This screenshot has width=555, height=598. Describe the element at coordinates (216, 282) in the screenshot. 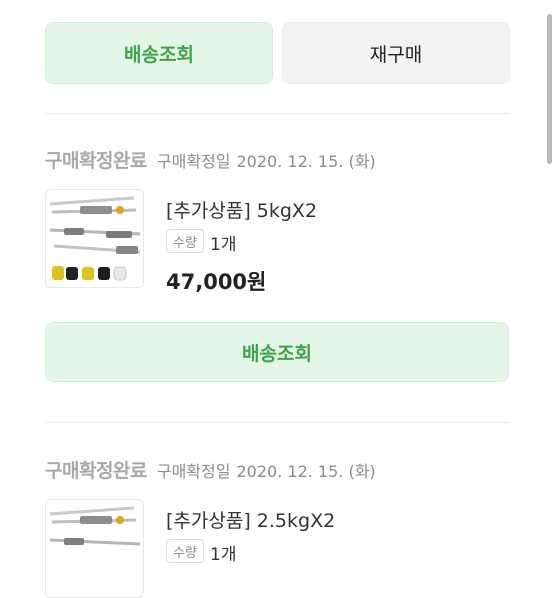

I see `product-price: 47,000원` at that location.